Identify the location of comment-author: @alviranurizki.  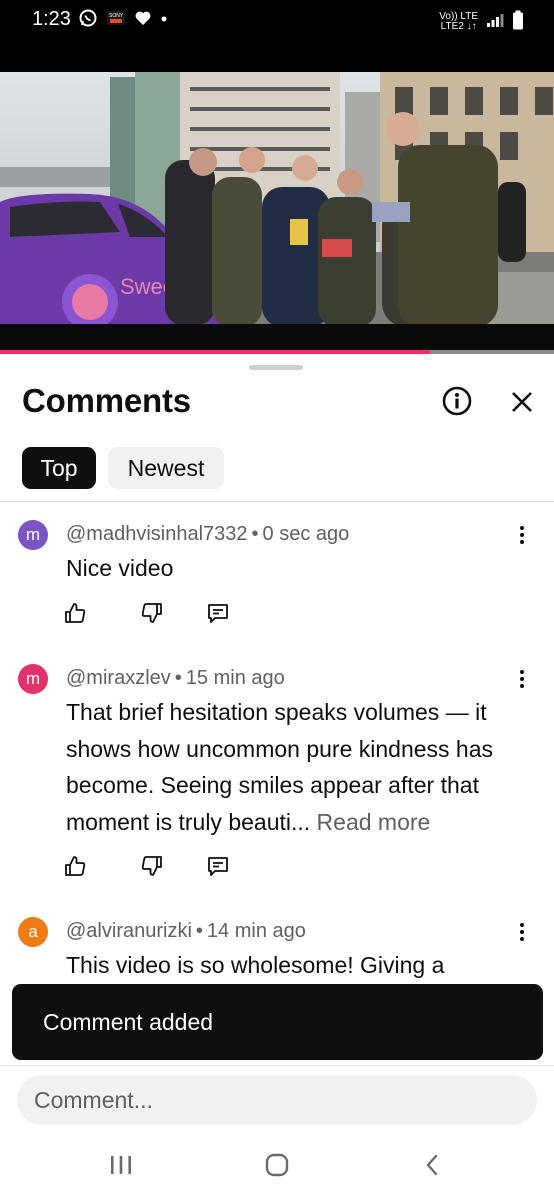
(129, 931).